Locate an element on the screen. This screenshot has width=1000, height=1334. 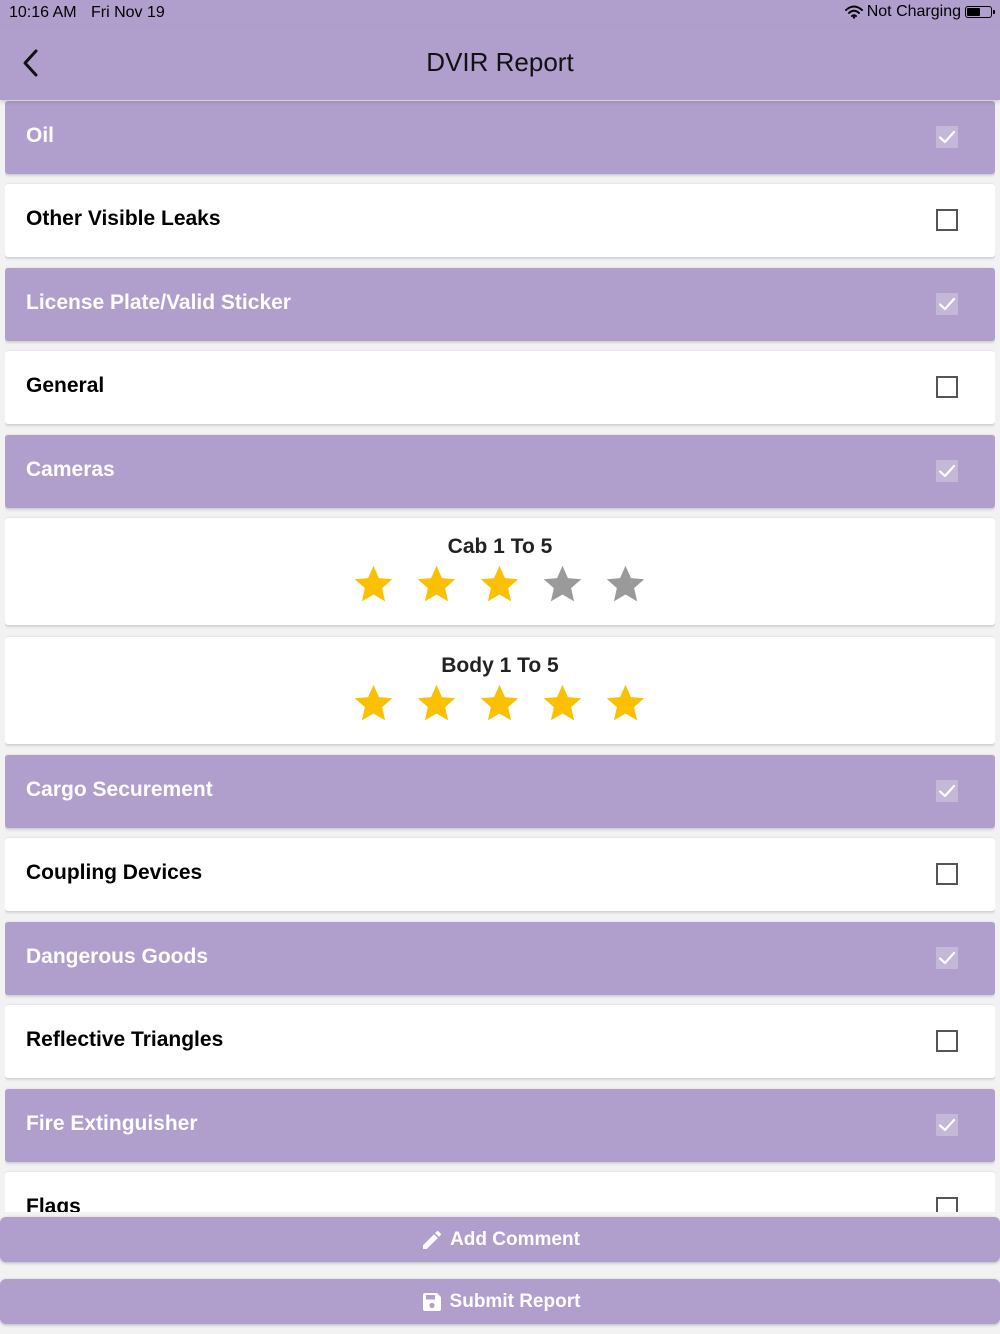
checklist-item-other-visible-leaks: Other Visible Leaks is located at coordinates (500, 220).